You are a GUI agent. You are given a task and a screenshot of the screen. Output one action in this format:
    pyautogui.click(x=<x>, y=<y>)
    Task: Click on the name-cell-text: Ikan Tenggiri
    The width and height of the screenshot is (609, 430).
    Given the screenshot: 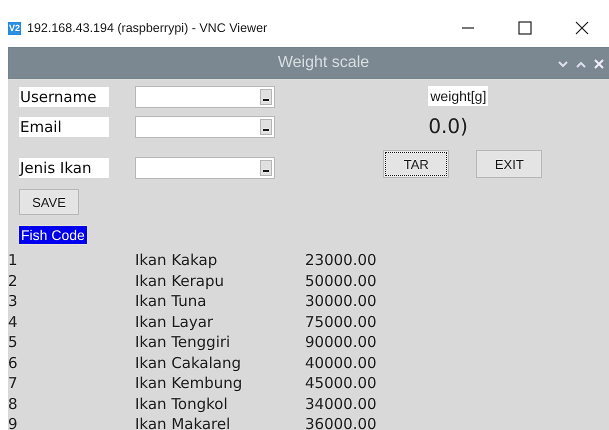 What is the action you would take?
    pyautogui.click(x=183, y=342)
    